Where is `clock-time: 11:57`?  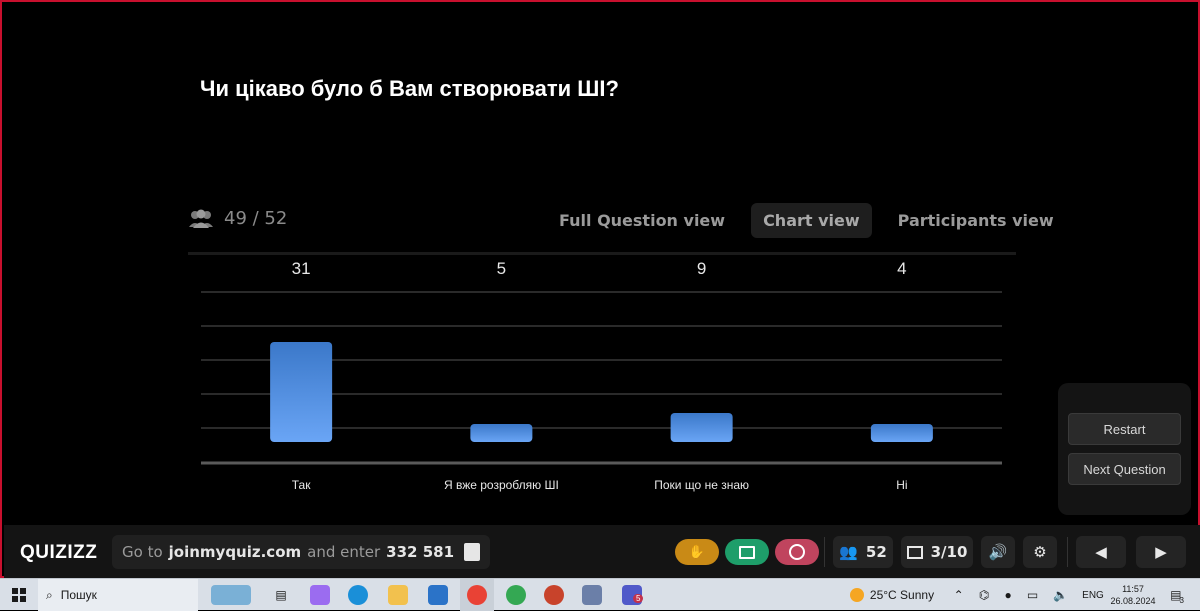 clock-time: 11:57 is located at coordinates (1133, 589).